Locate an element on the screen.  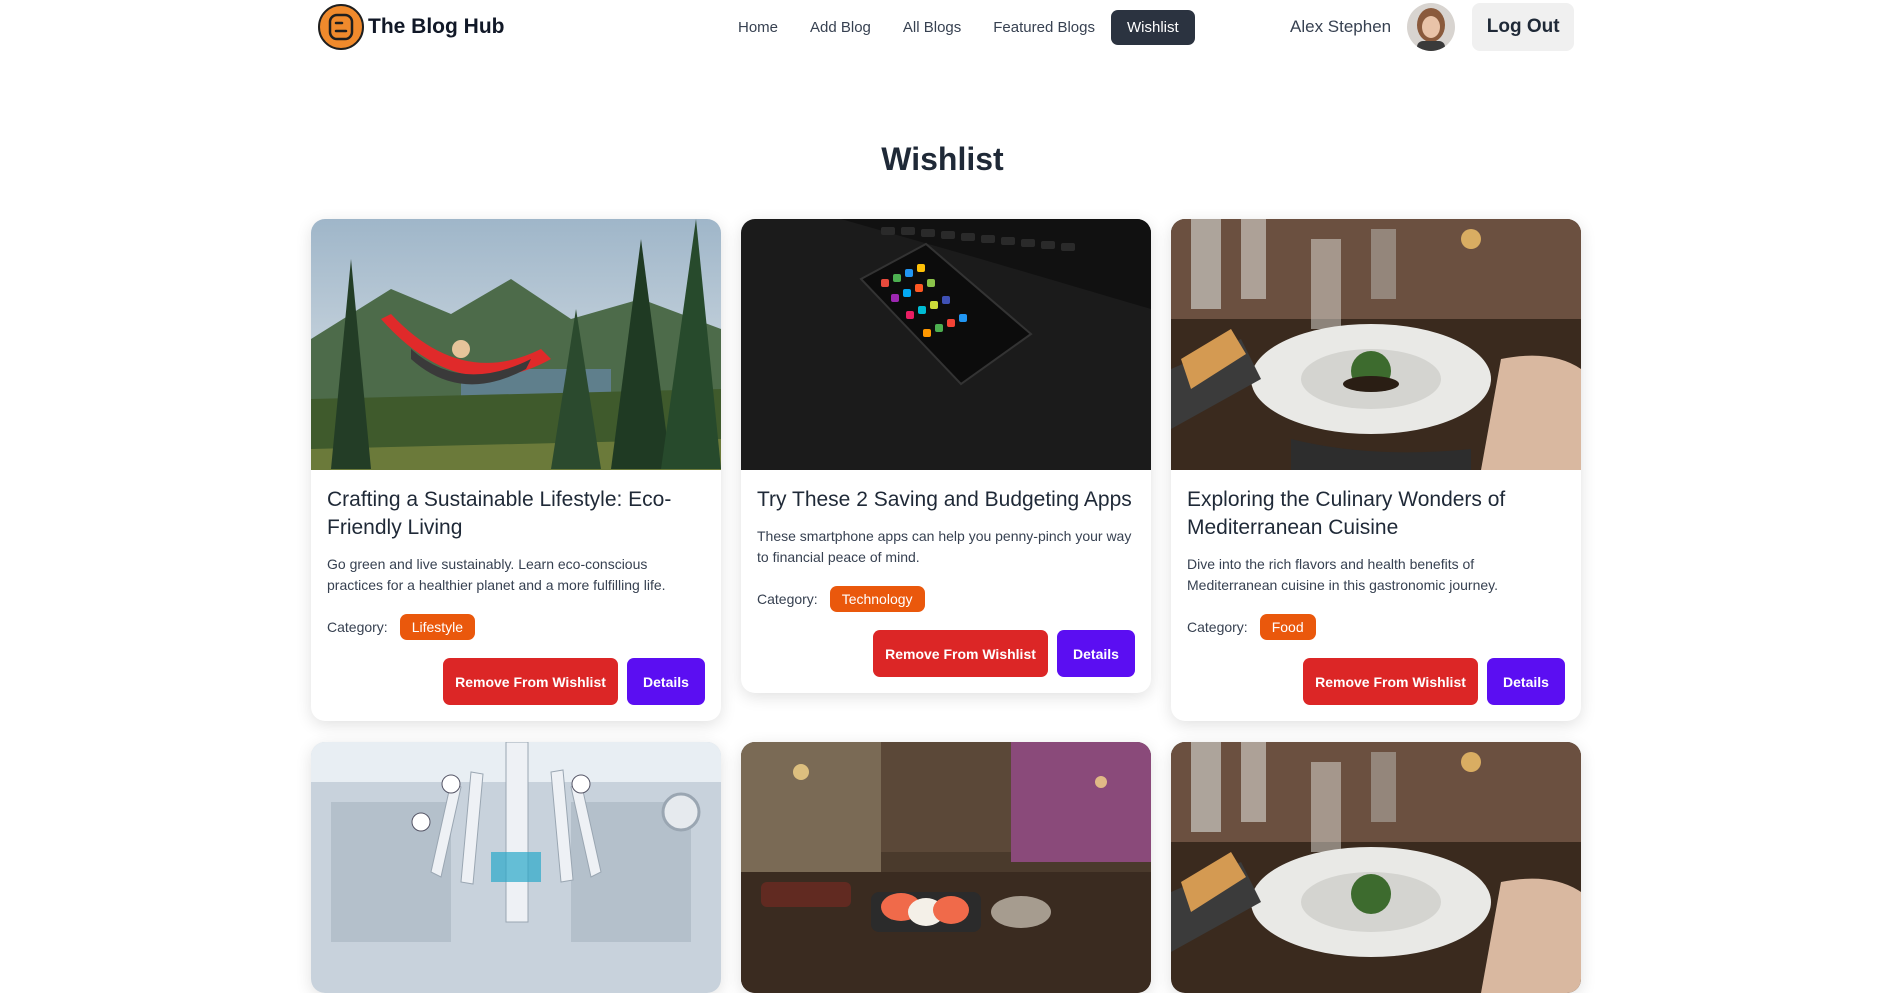
nav-link-all-blogs: All Blogs is located at coordinates (932, 27).